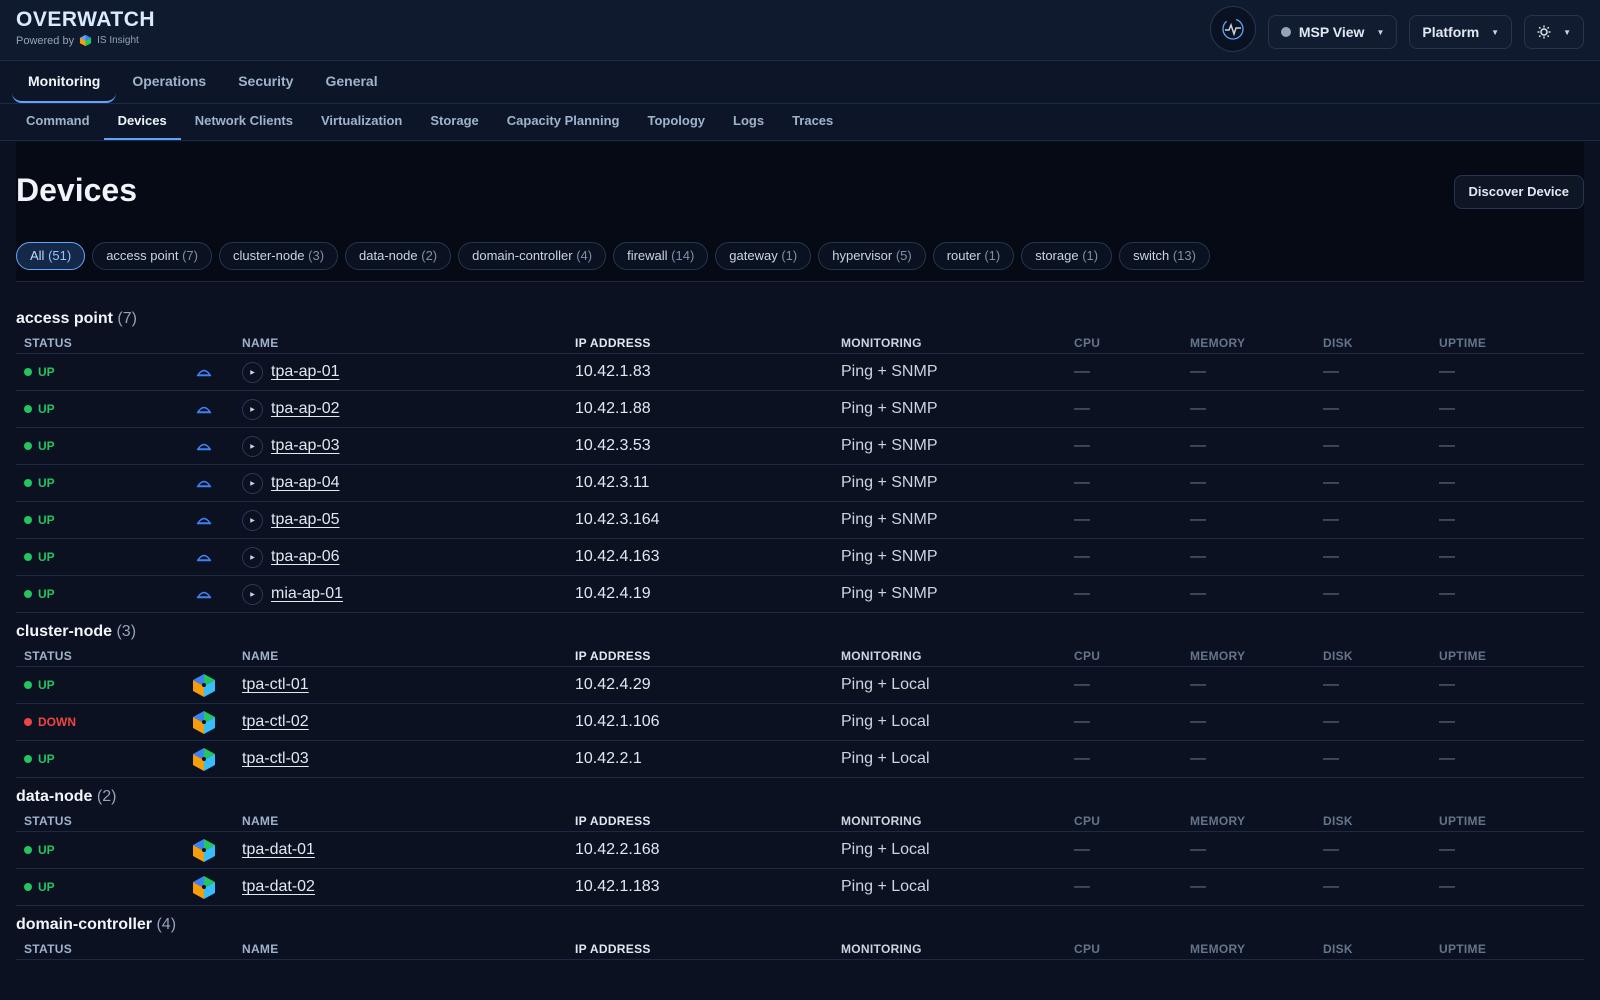  What do you see at coordinates (85, 27) in the screenshot?
I see `brand: OVERWATCH Powered by IS Insight` at bounding box center [85, 27].